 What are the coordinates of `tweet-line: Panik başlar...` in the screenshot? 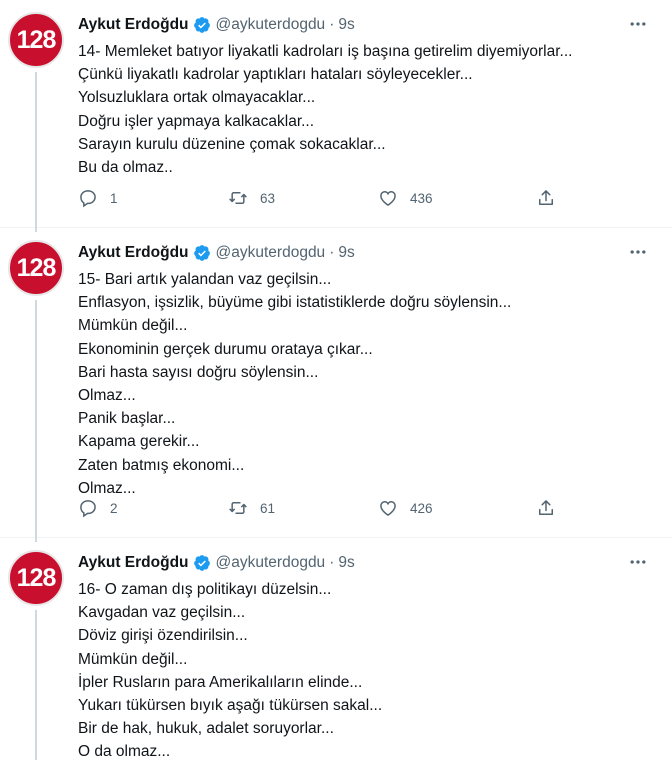 It's located at (127, 419).